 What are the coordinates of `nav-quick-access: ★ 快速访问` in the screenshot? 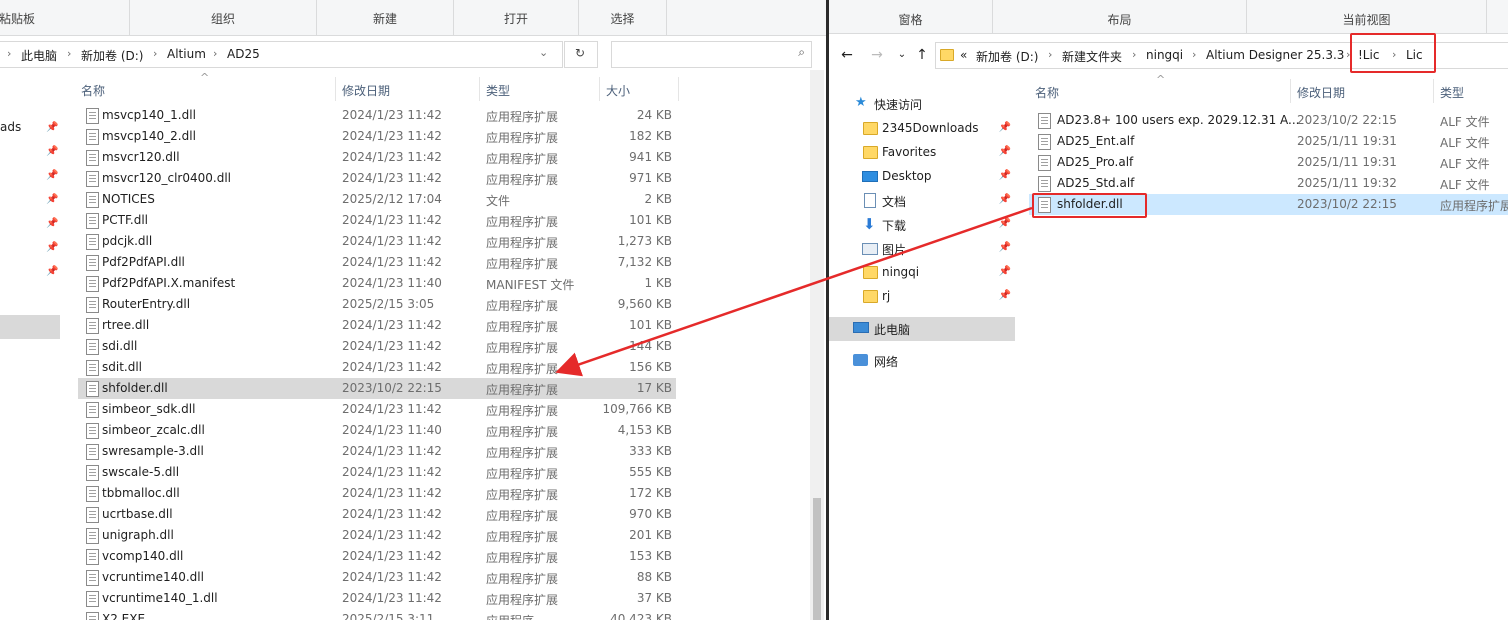 It's located at (922, 104).